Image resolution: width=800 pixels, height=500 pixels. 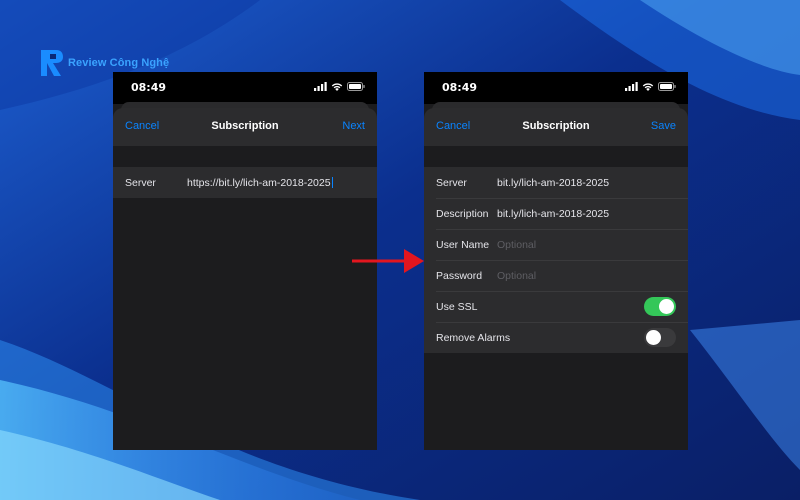 I want to click on user-name-row: User Name Optional, so click(x=556, y=244).